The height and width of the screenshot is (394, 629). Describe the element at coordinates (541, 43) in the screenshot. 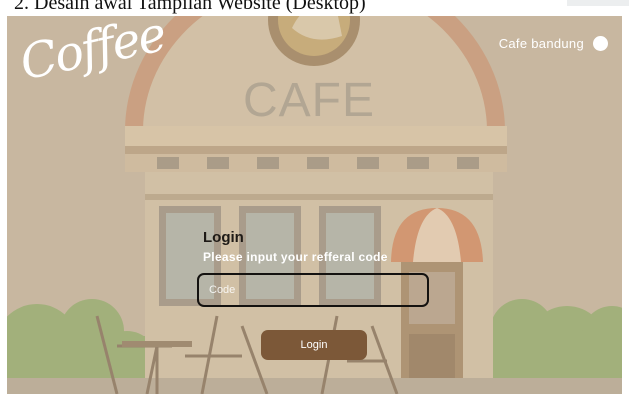

I see `location-label: Cafe bandung` at that location.